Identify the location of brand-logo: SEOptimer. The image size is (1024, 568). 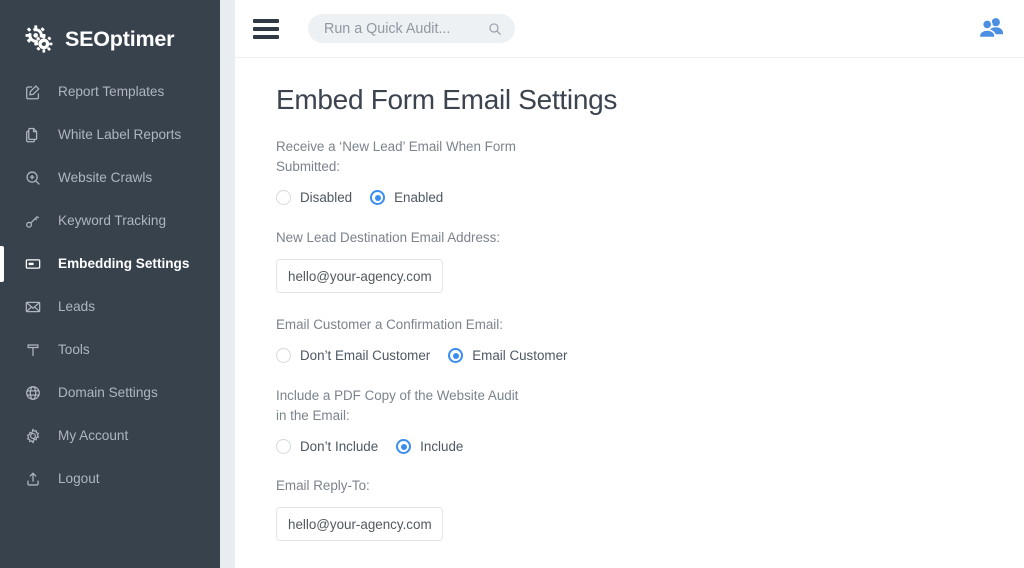
(110, 31).